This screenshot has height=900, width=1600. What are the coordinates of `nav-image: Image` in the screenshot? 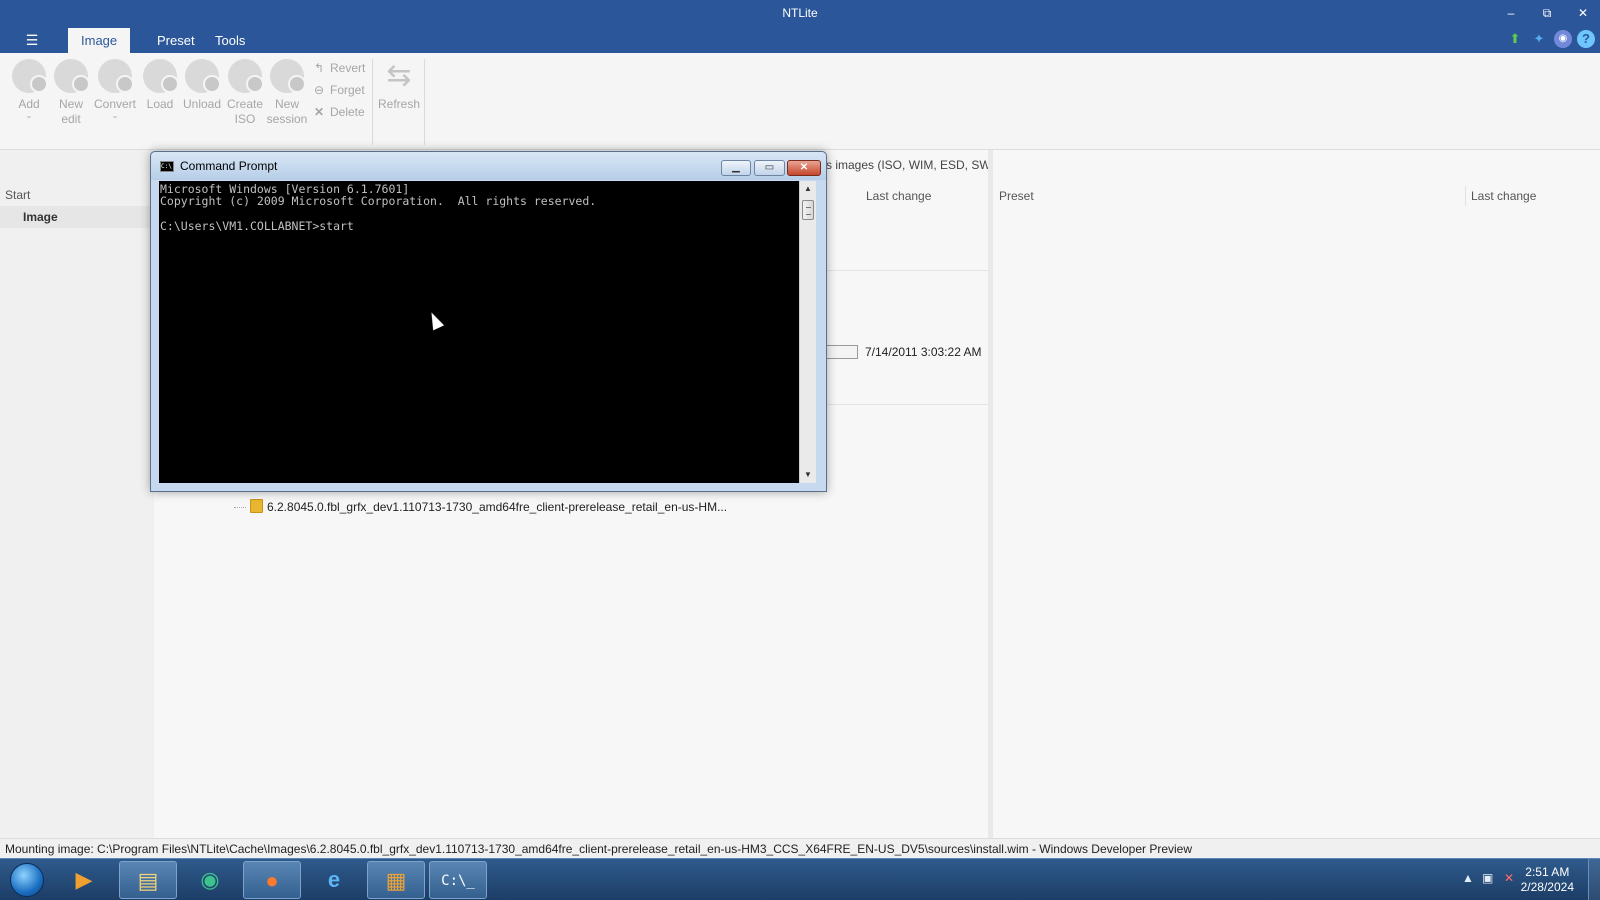 It's located at (77, 217).